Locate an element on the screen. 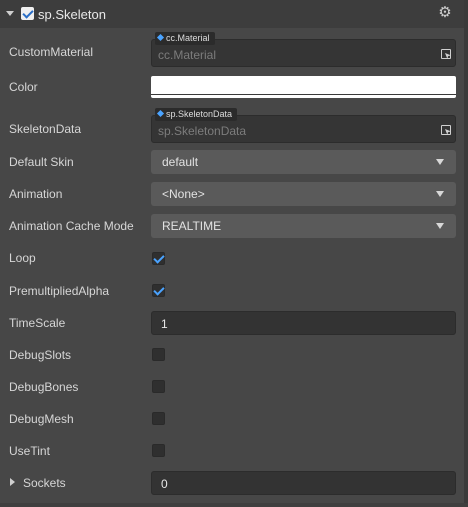 This screenshot has width=468, height=507. time-scale-input: 1 is located at coordinates (303, 323).